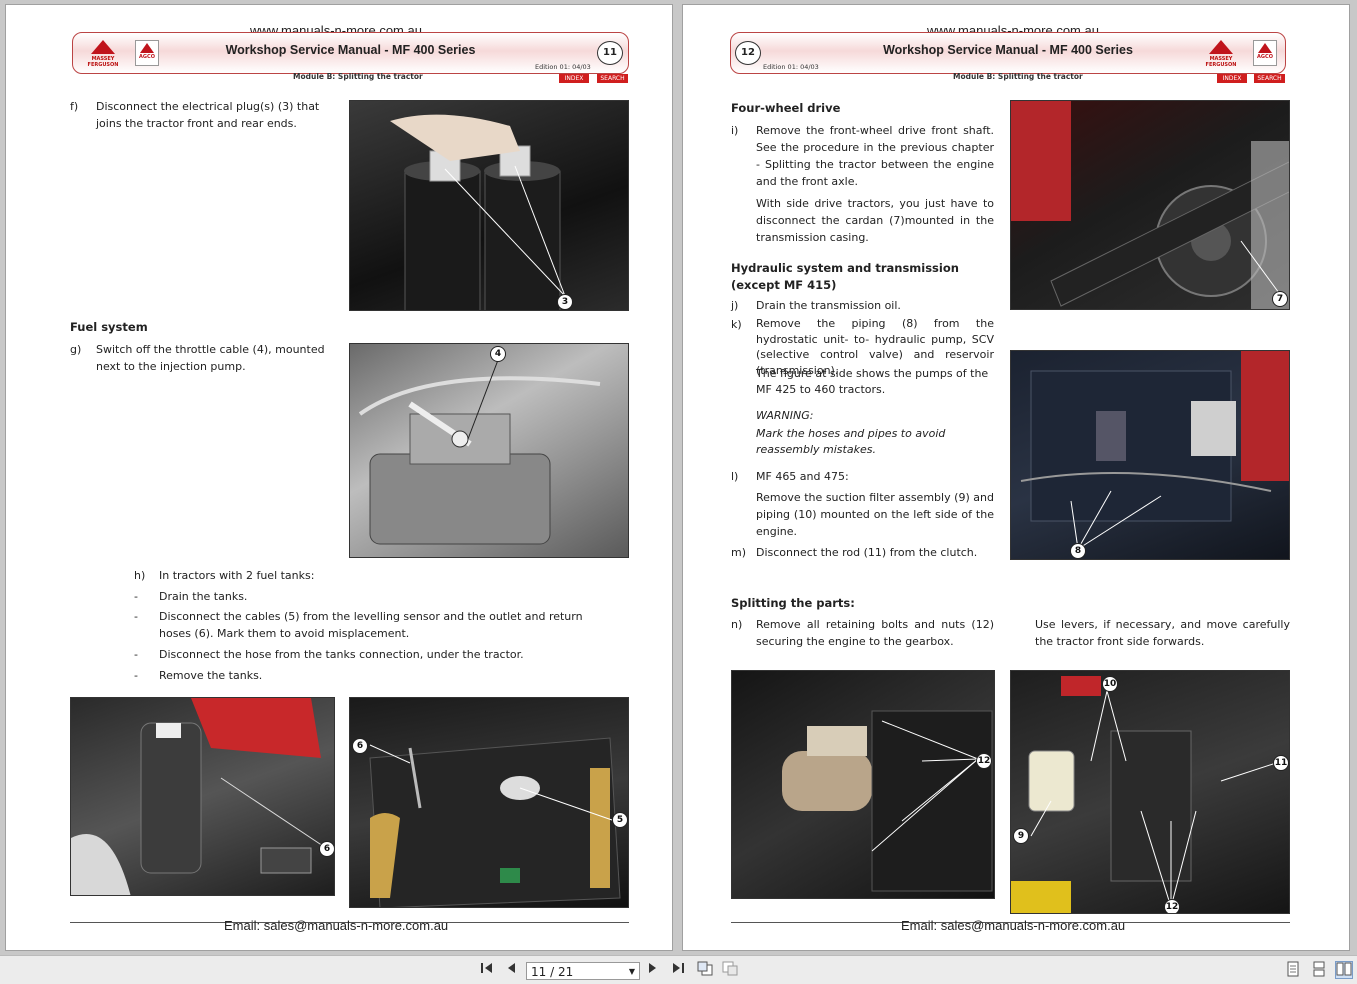 This screenshot has width=1357, height=984. What do you see at coordinates (211, 675) in the screenshot?
I see `bullet-remove-tanks: Remove the tanks.` at bounding box center [211, 675].